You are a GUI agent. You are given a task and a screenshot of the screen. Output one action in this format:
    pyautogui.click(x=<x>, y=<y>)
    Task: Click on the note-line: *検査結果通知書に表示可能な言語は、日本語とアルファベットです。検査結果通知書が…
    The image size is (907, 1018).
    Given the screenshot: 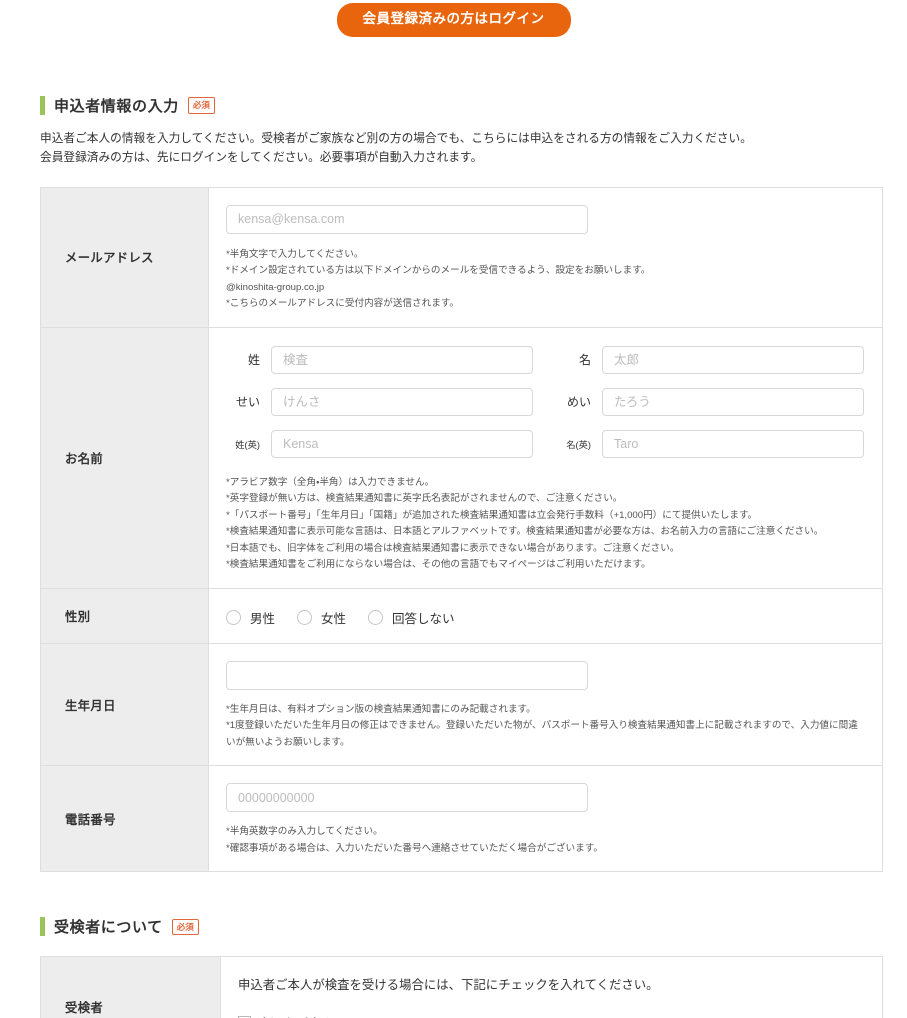 What is the action you would take?
    pyautogui.click(x=525, y=532)
    